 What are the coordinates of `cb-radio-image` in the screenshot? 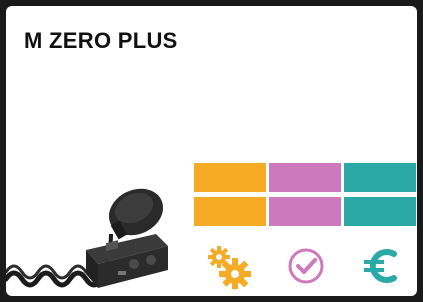 It's located at (87, 238).